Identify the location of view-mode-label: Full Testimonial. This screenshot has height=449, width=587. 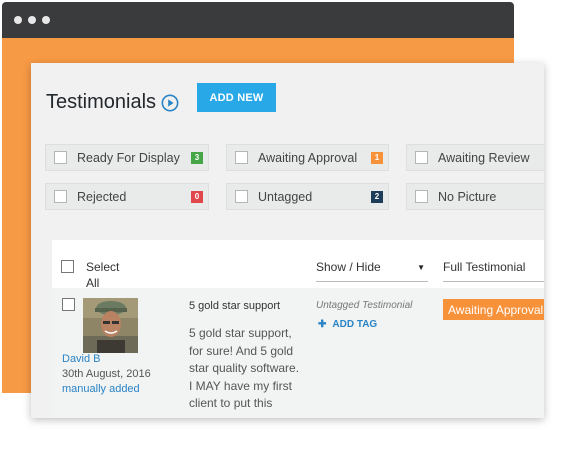
(484, 267).